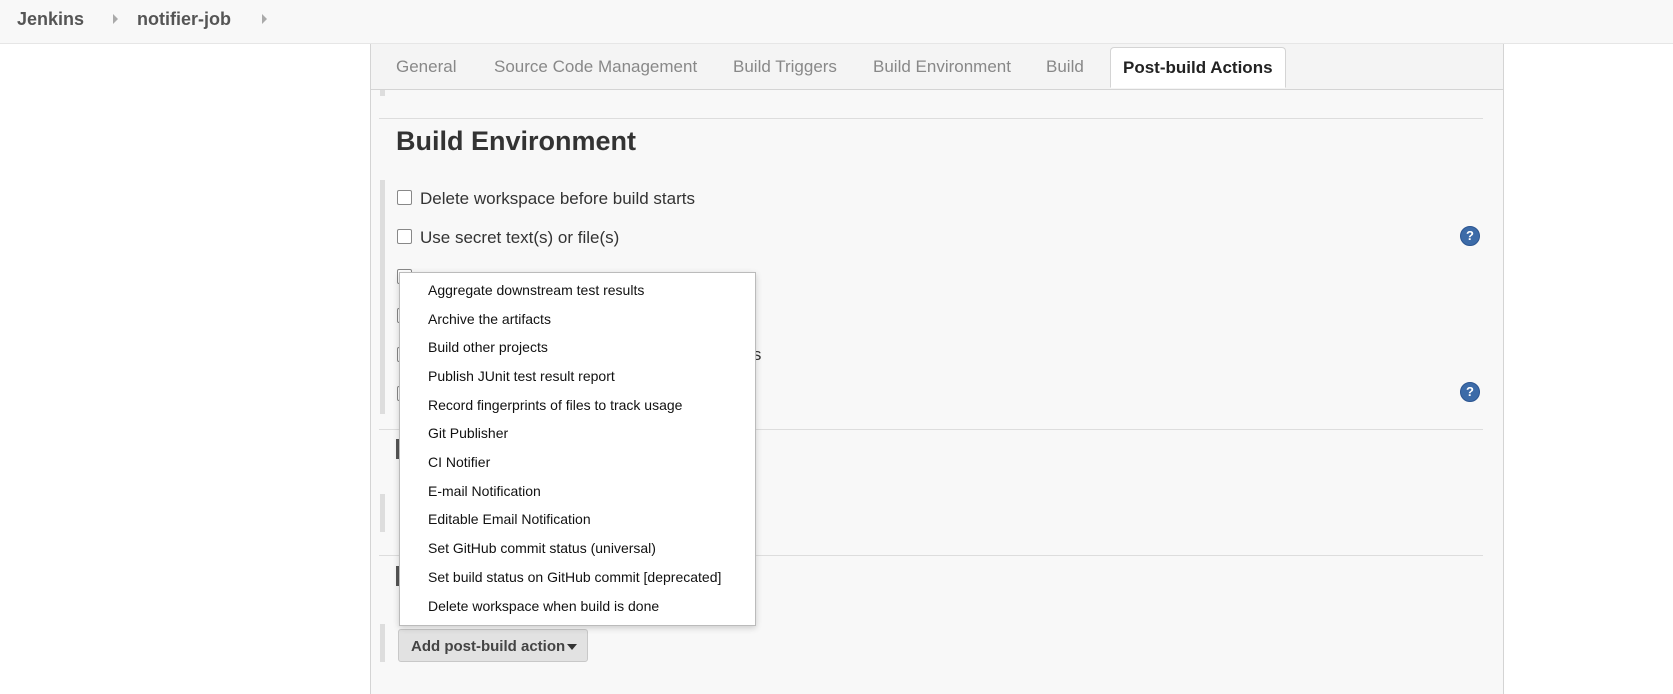  What do you see at coordinates (557, 198) in the screenshot?
I see `option-label: Delete workspace before build starts` at bounding box center [557, 198].